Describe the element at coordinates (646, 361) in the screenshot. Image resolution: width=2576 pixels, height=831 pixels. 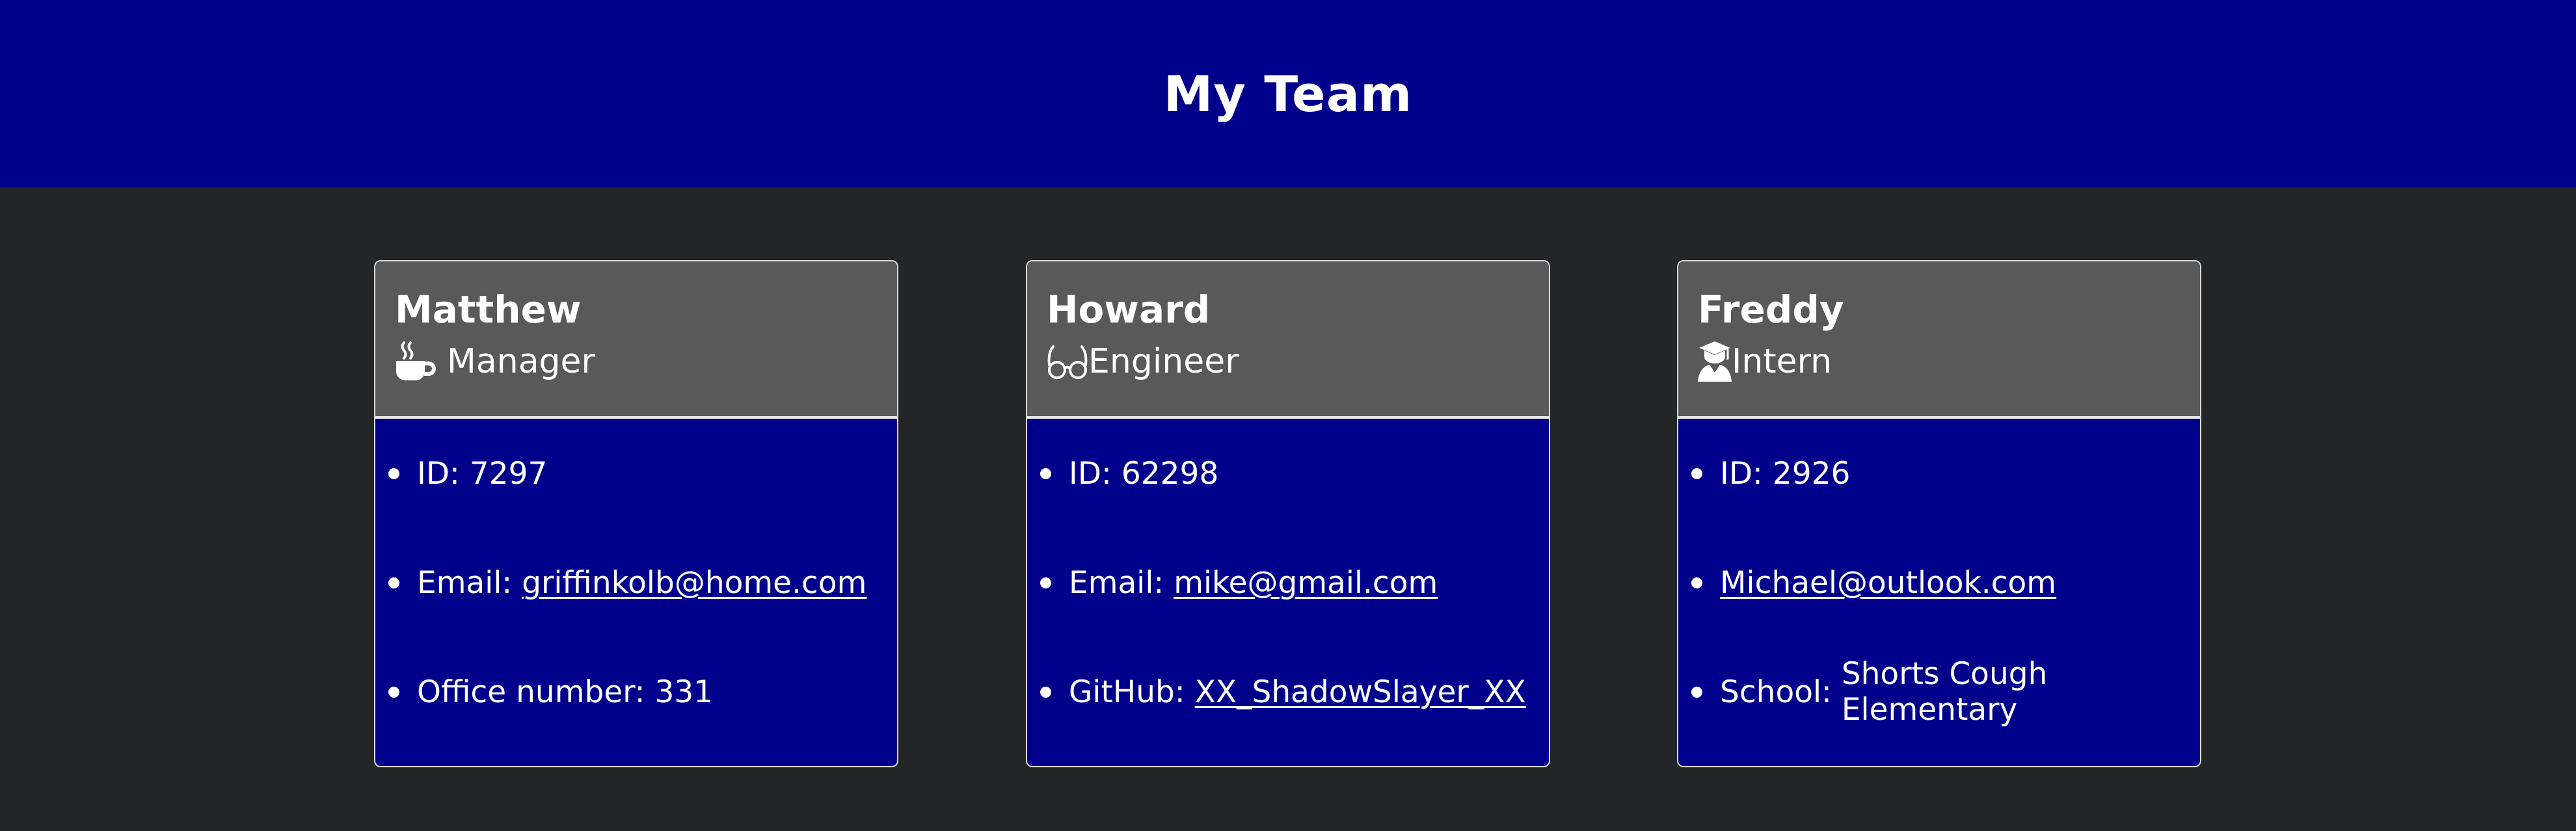
I see `employee-role: Manager` at that location.